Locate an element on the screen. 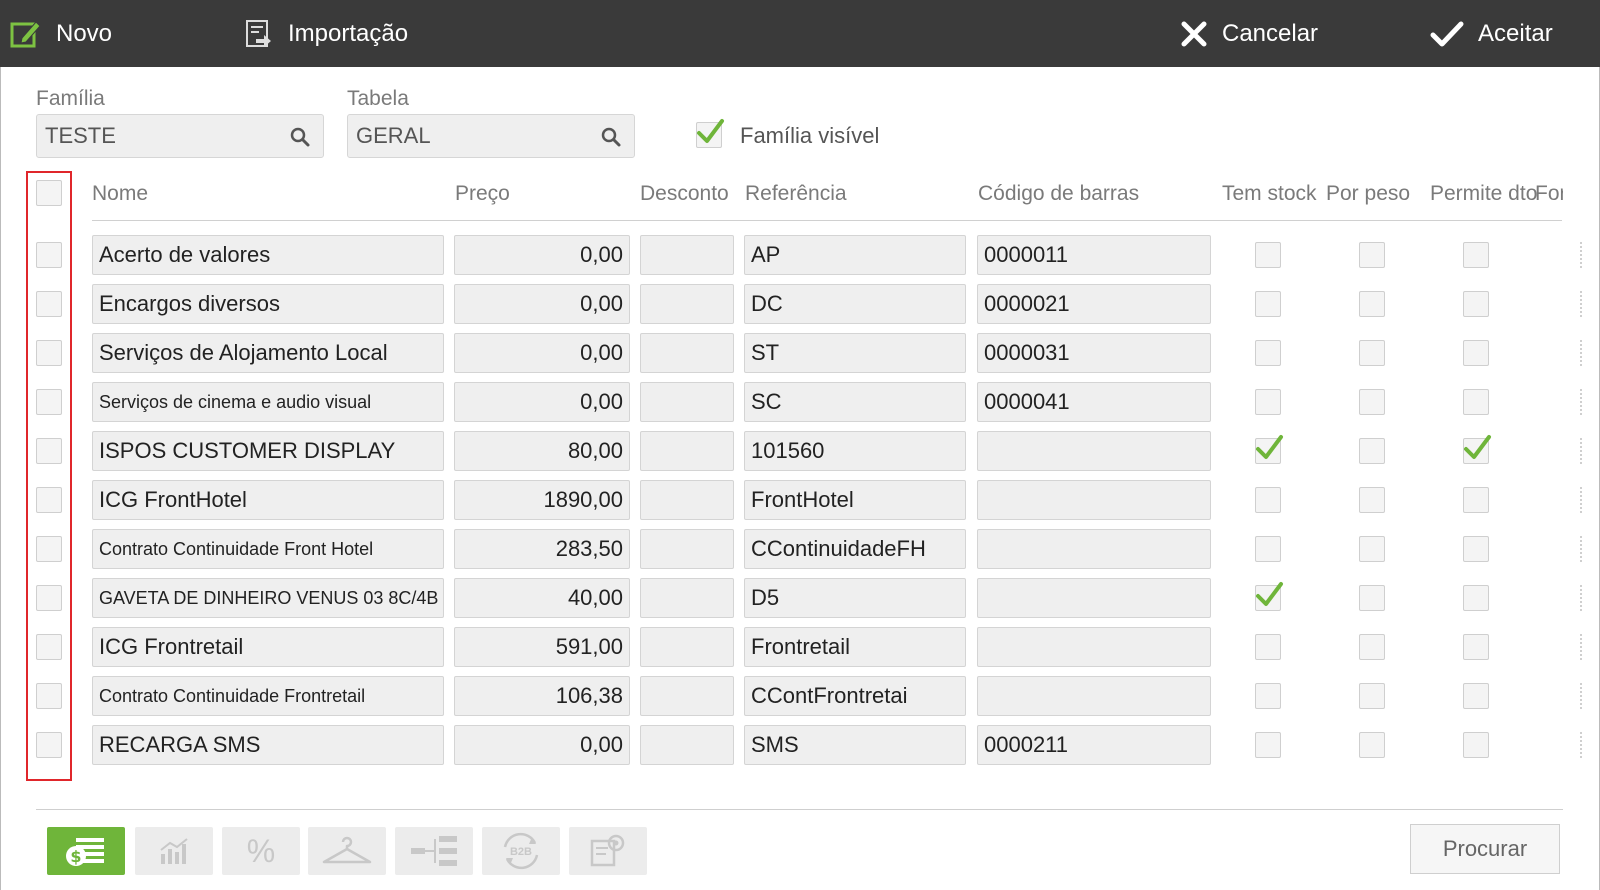 Image resolution: width=1600 pixels, height=890 pixels. col-header-por-peso: Por peso is located at coordinates (1368, 194).